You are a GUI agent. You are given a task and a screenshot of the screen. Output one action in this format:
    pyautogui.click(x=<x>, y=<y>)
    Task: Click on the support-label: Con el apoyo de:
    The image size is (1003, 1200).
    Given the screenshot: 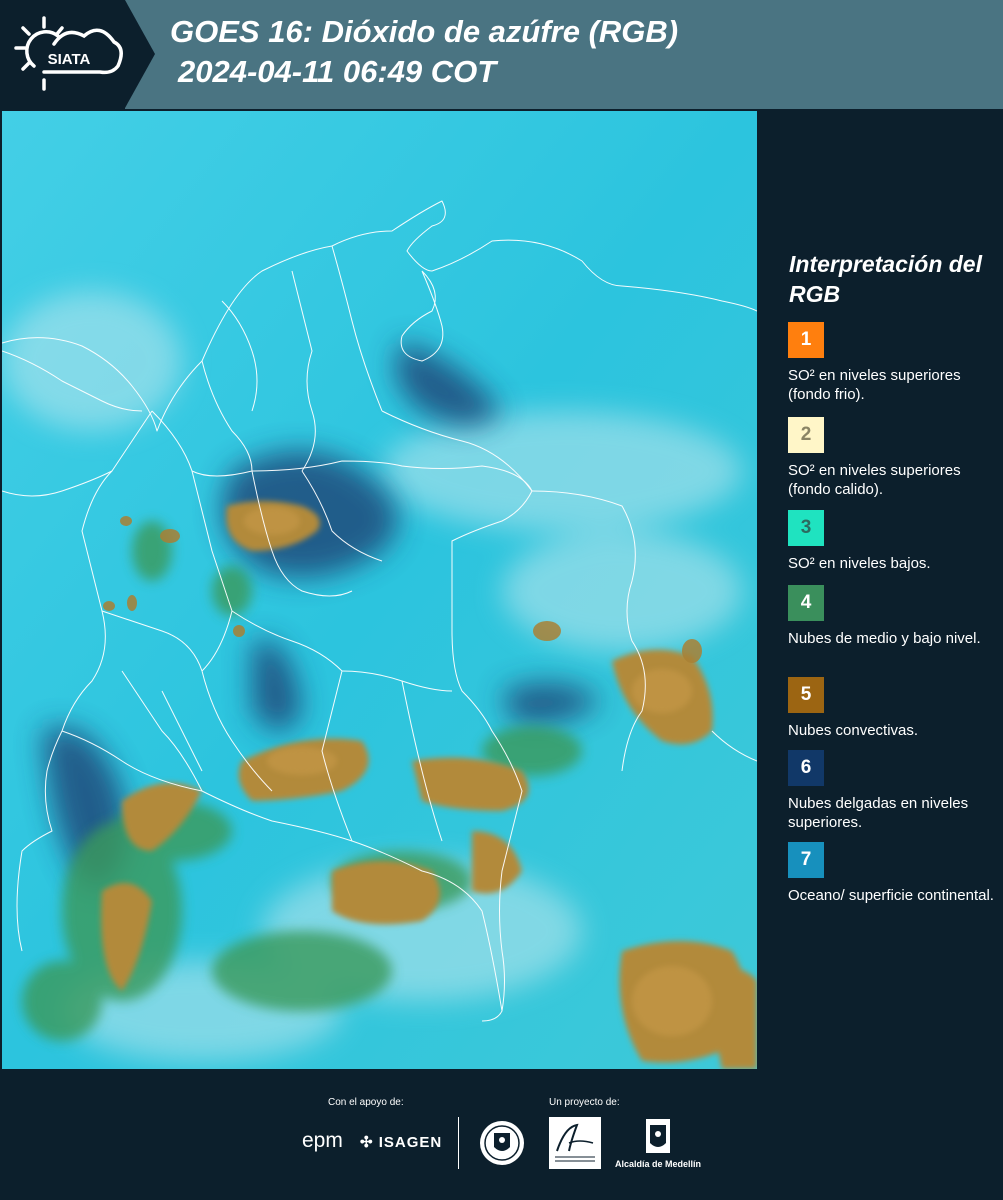 What is the action you would take?
    pyautogui.click(x=366, y=1102)
    